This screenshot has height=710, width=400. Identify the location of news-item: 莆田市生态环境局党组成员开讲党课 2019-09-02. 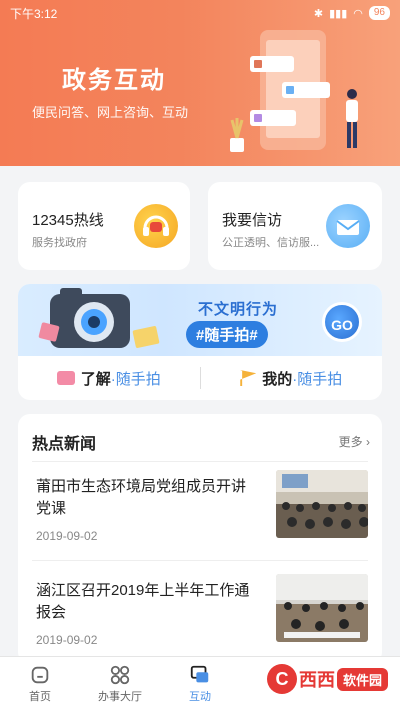
(200, 510).